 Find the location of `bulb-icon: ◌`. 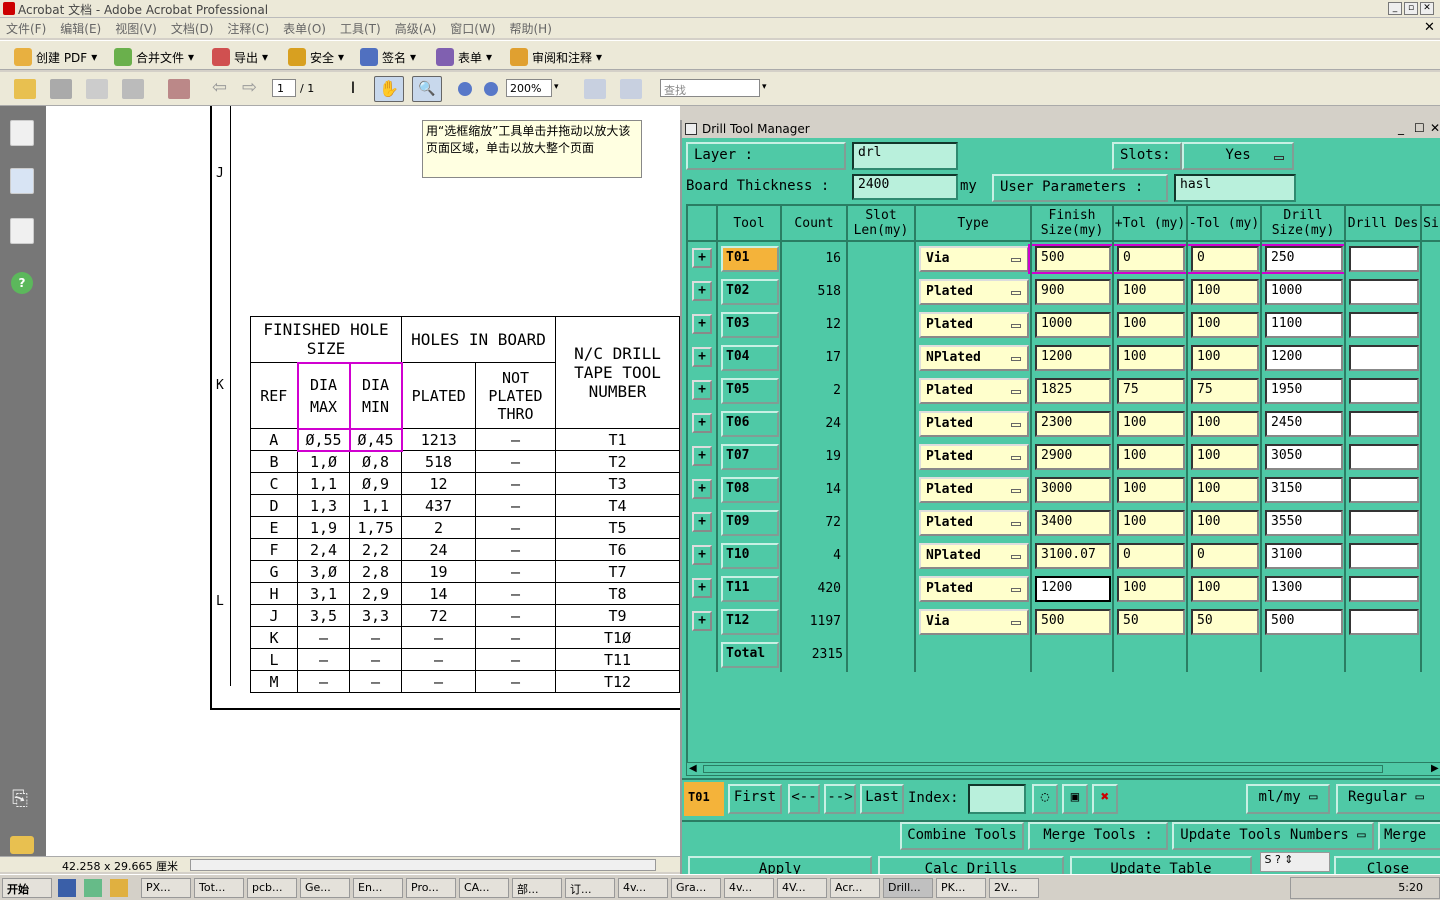

bulb-icon: ◌ is located at coordinates (1045, 799).